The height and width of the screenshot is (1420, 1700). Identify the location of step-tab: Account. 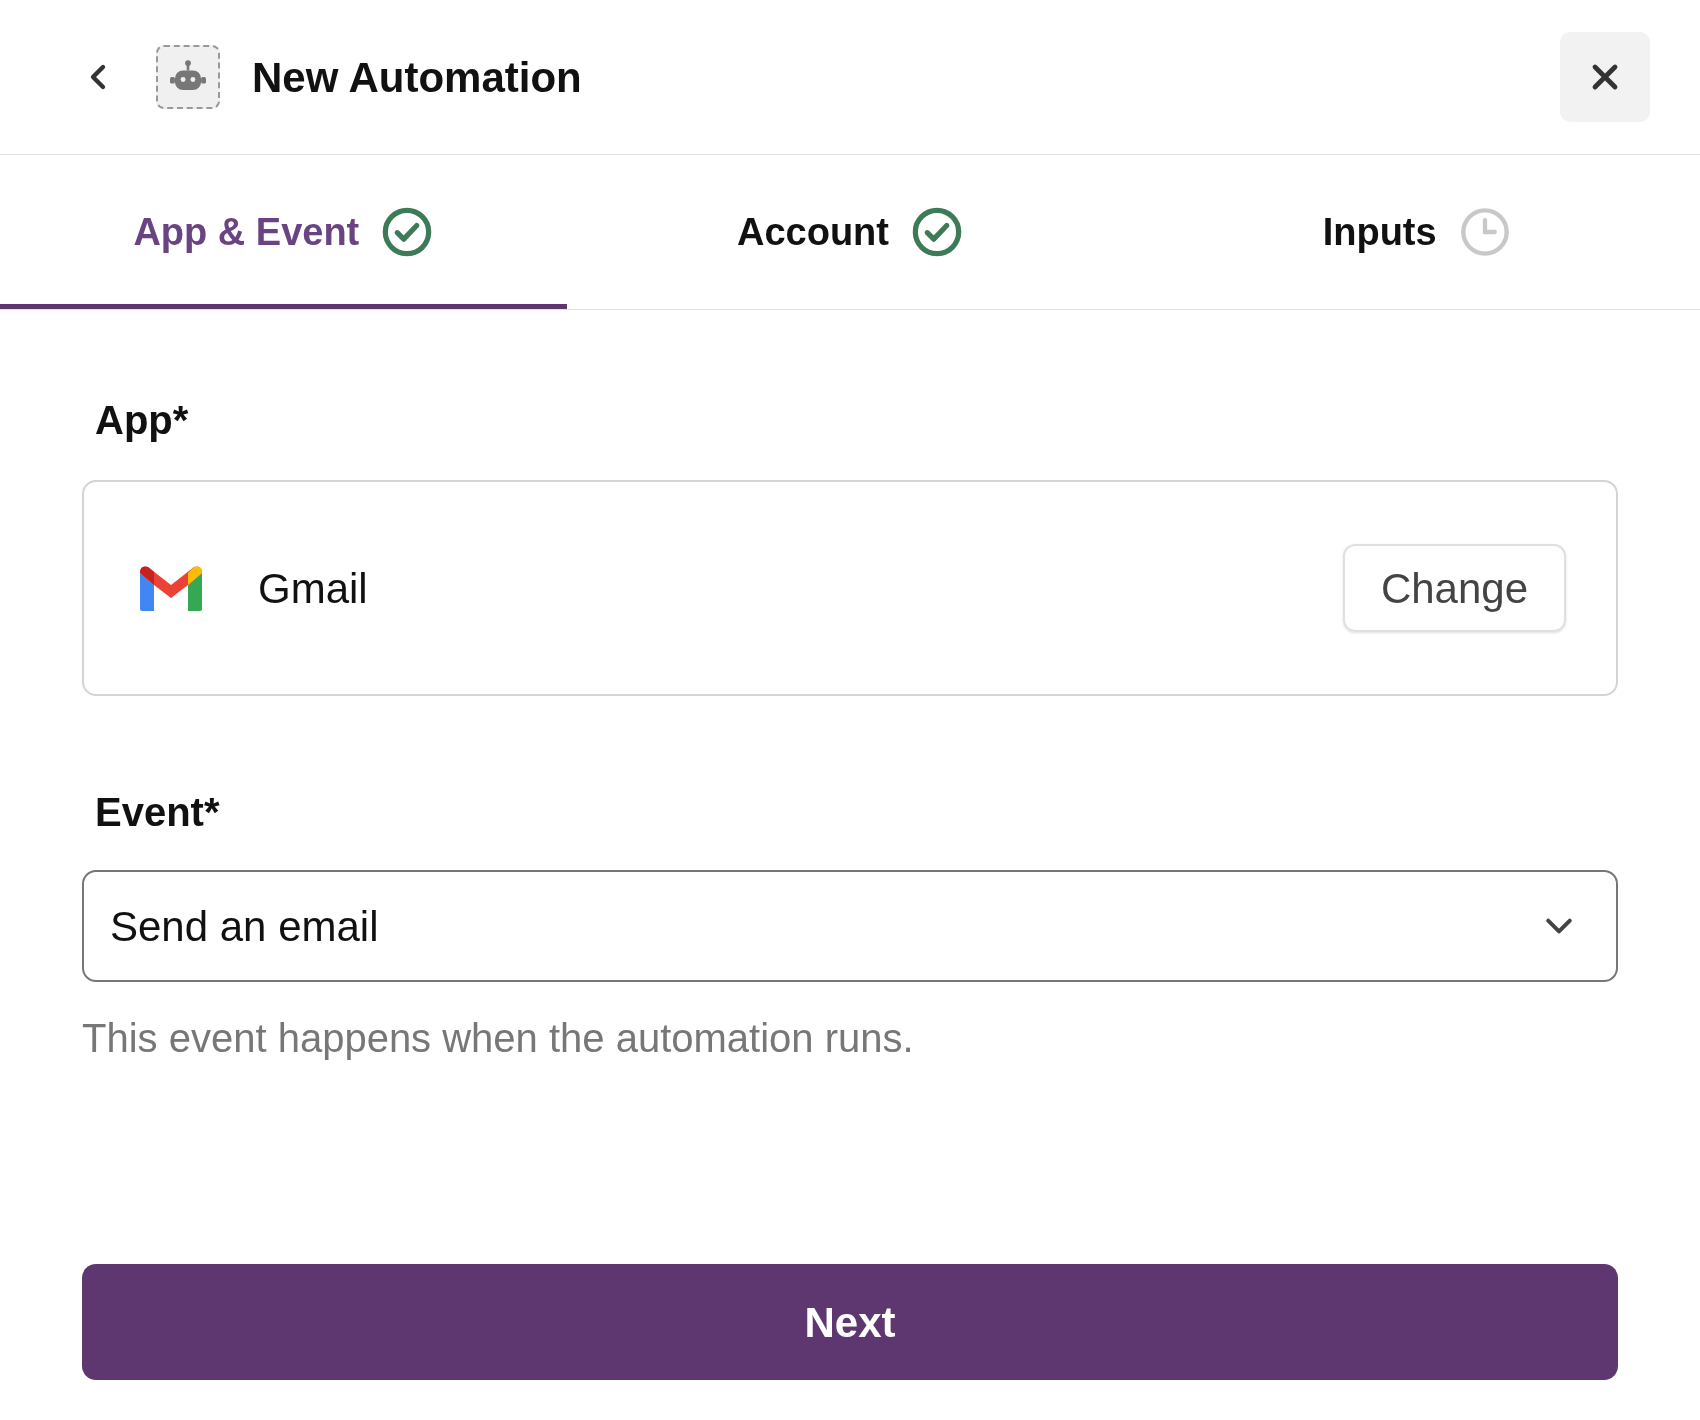
(850, 232).